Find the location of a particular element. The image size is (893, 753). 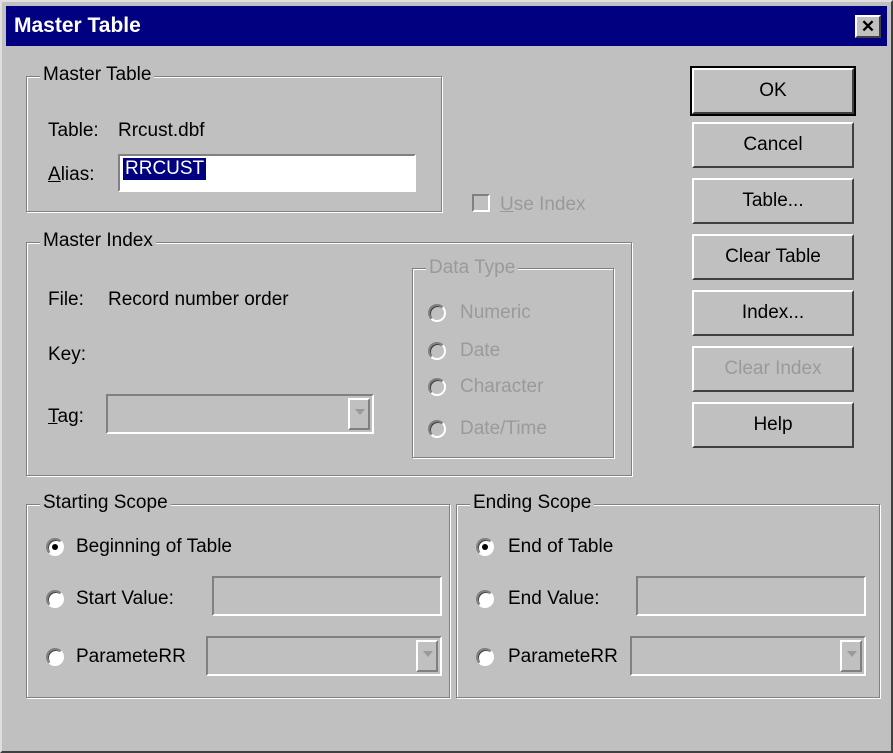

close-icon: ✕ is located at coordinates (868, 26).